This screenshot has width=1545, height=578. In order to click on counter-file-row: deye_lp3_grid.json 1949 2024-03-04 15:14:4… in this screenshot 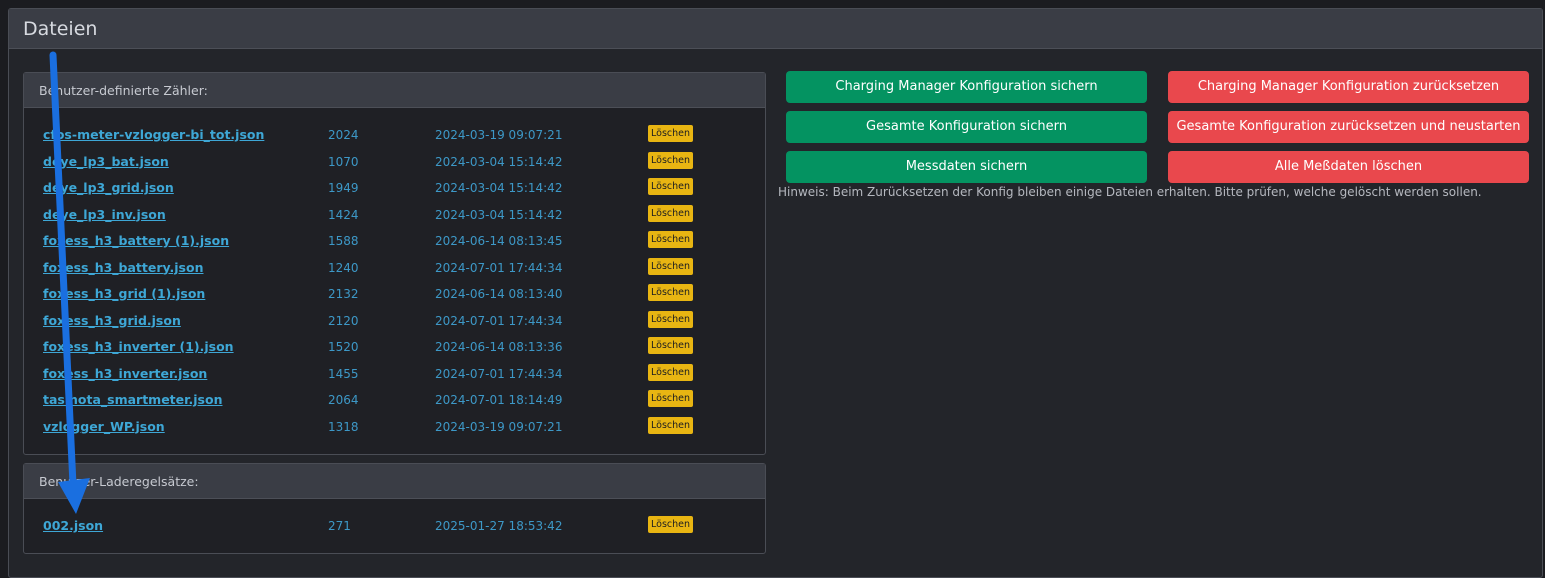, I will do `click(394, 188)`.